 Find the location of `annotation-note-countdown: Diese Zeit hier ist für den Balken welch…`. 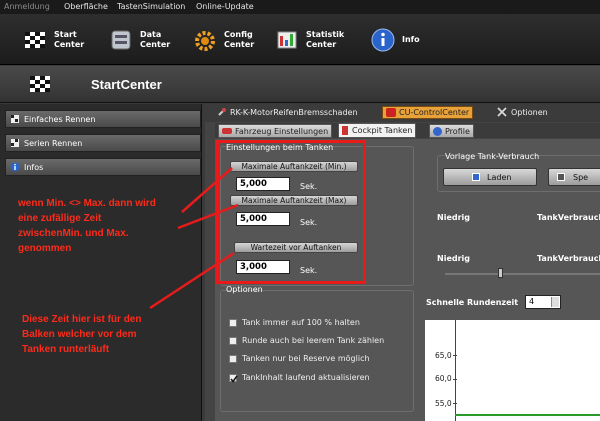

annotation-note-countdown: Diese Zeit hier ist für den Balken welch… is located at coordinates (82, 334).